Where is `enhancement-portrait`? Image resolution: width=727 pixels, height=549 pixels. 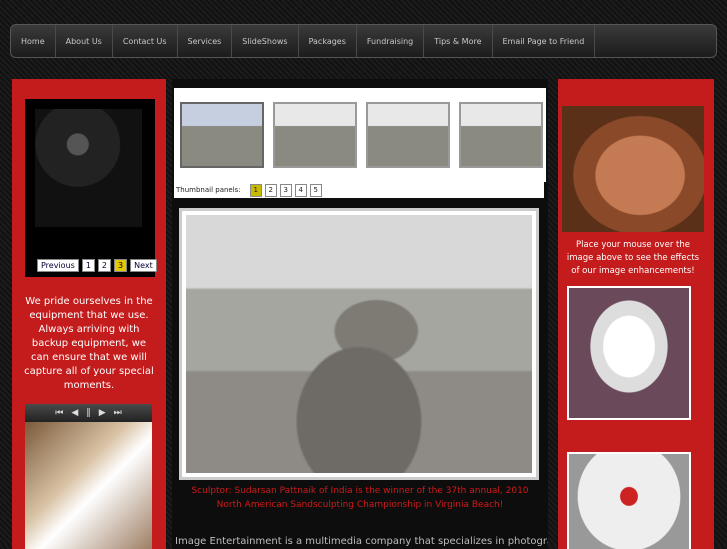 enhancement-portrait is located at coordinates (633, 169).